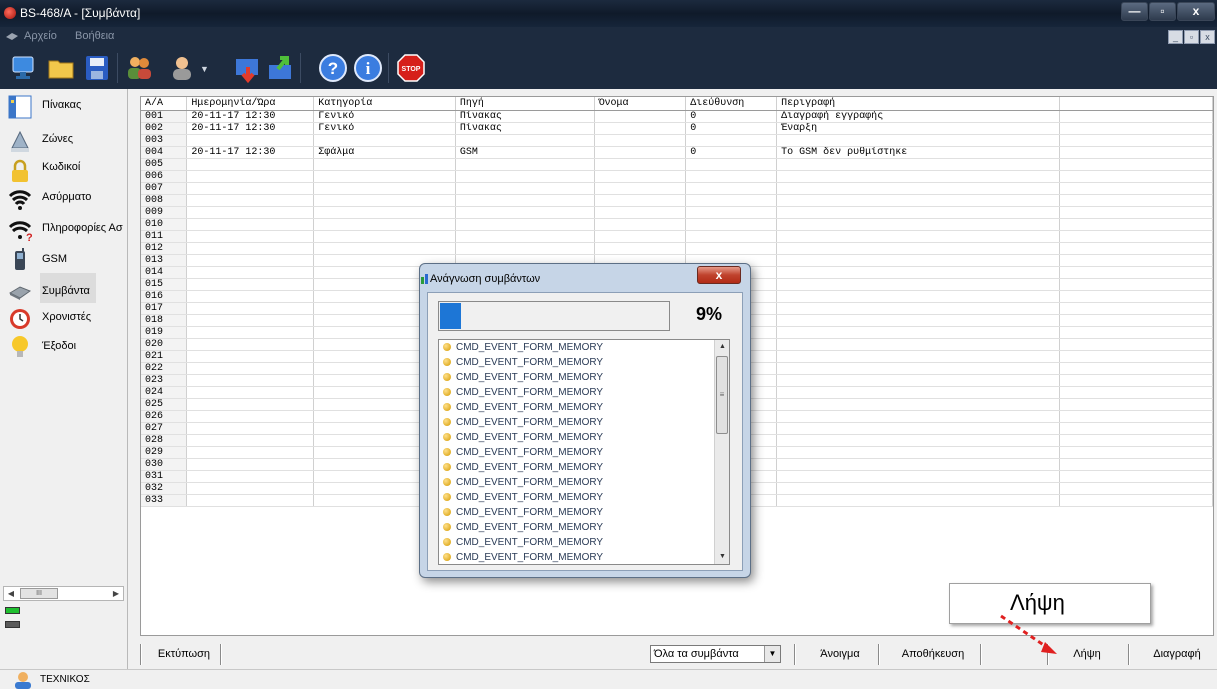 The image size is (1217, 689). I want to click on print-button: Εκτύπωση, so click(184, 654).